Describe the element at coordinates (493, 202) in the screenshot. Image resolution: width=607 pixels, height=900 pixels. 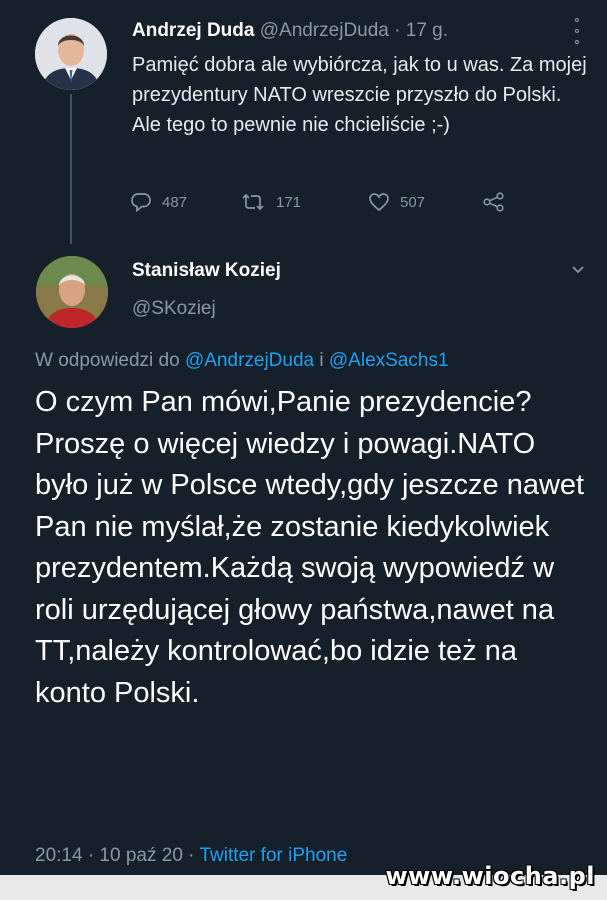
I see `share-icon` at that location.